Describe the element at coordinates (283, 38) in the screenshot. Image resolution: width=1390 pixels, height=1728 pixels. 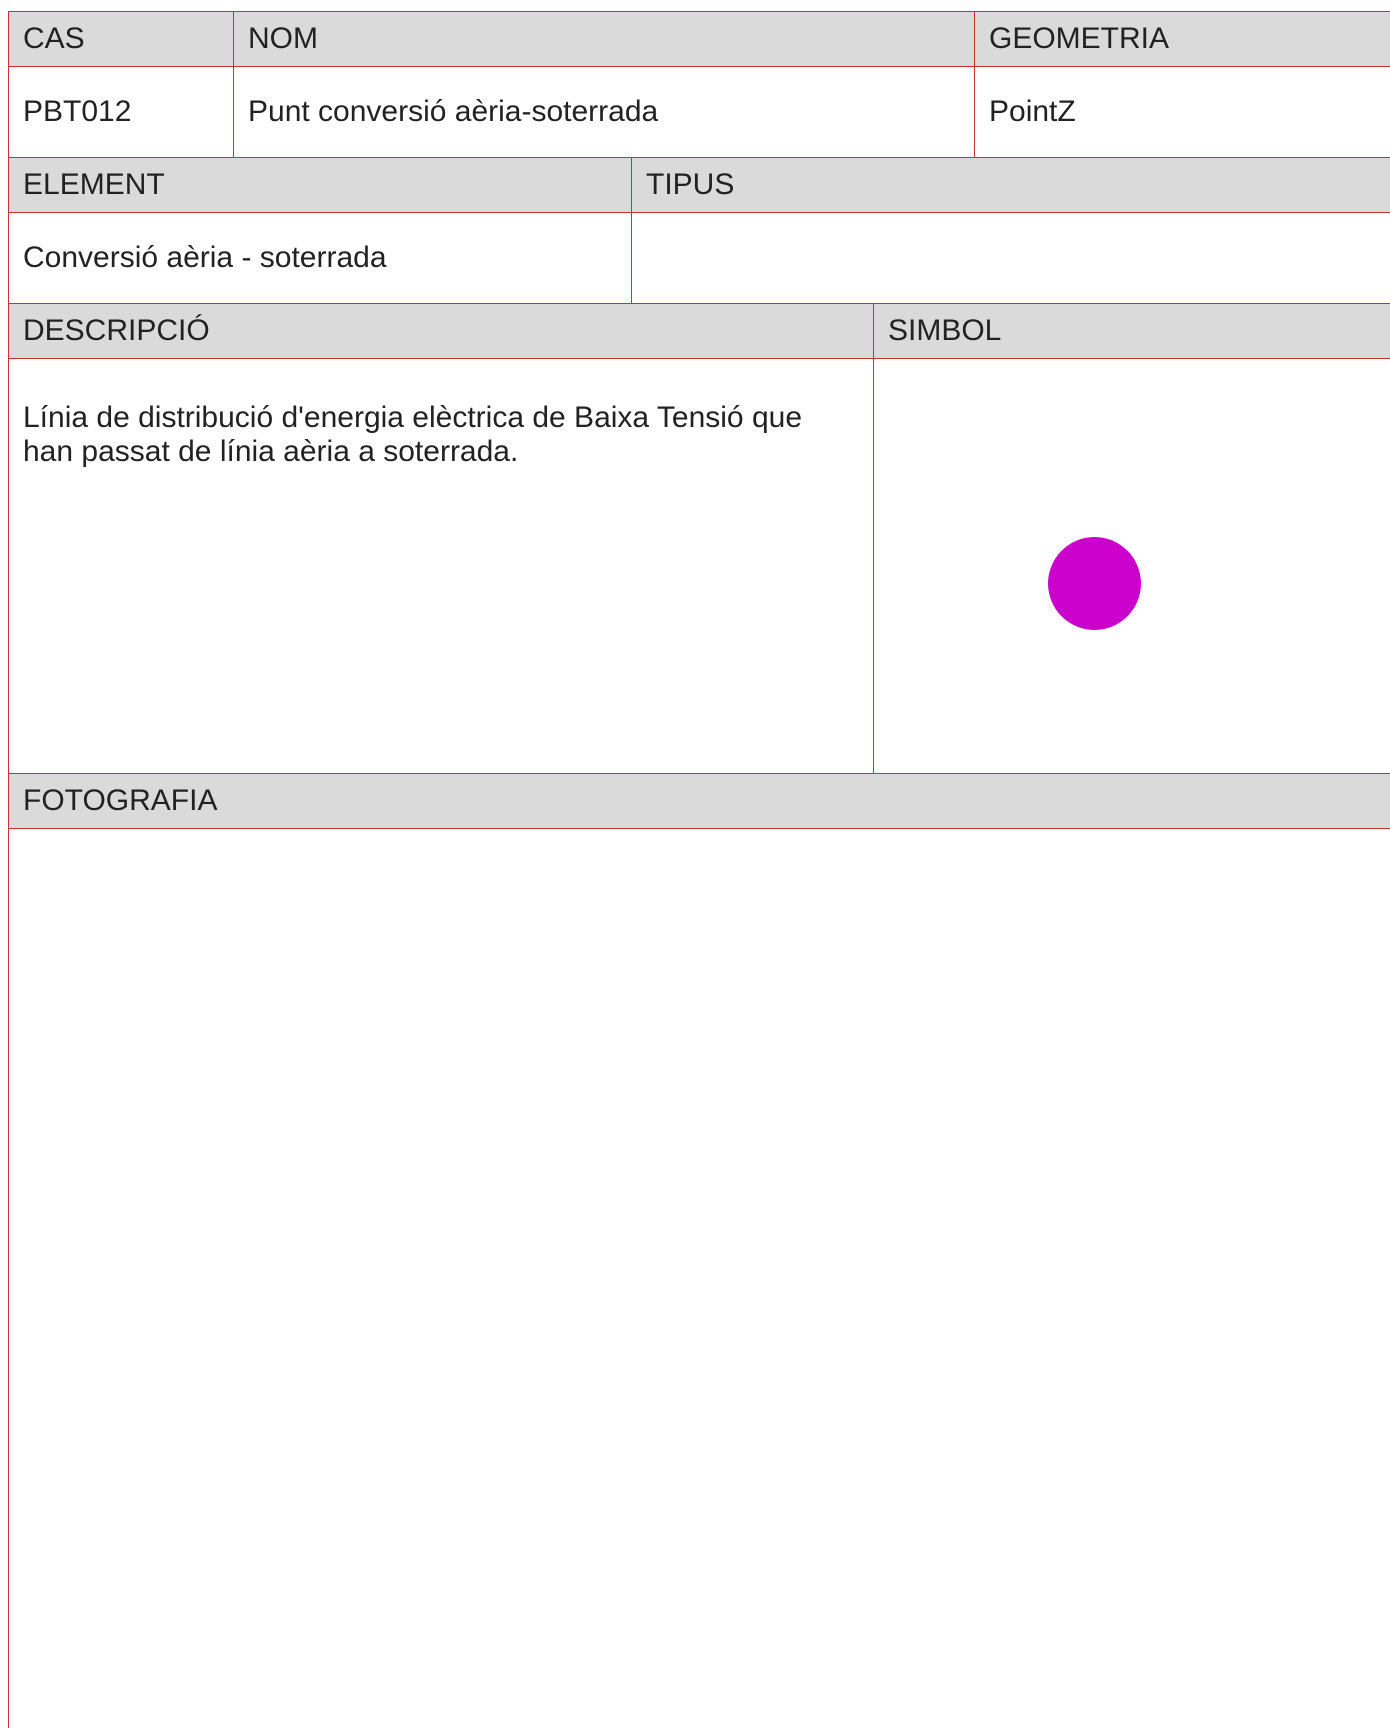
I see `nom-header-label: NOM` at that location.